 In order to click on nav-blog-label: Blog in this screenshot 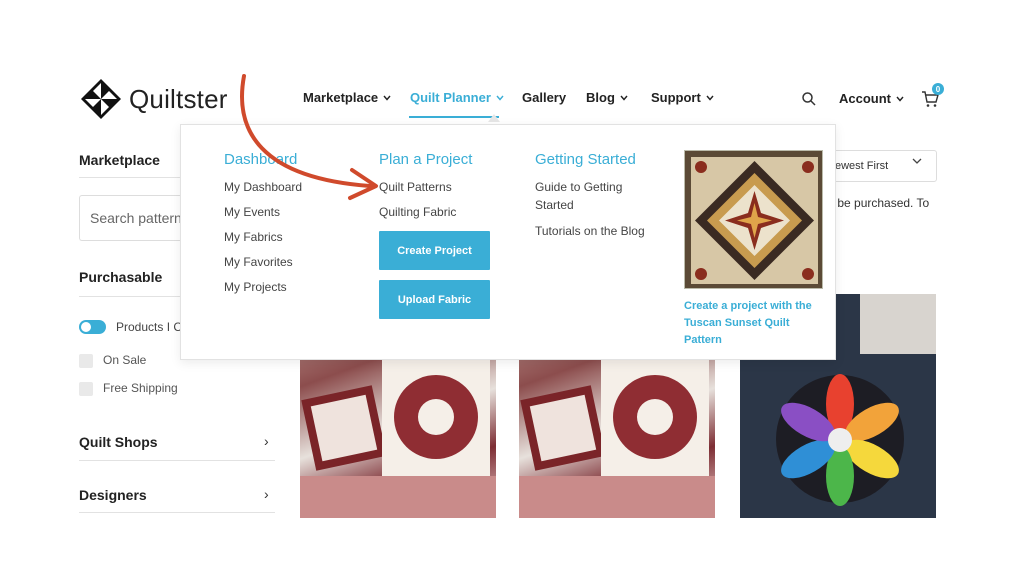, I will do `click(600, 97)`.